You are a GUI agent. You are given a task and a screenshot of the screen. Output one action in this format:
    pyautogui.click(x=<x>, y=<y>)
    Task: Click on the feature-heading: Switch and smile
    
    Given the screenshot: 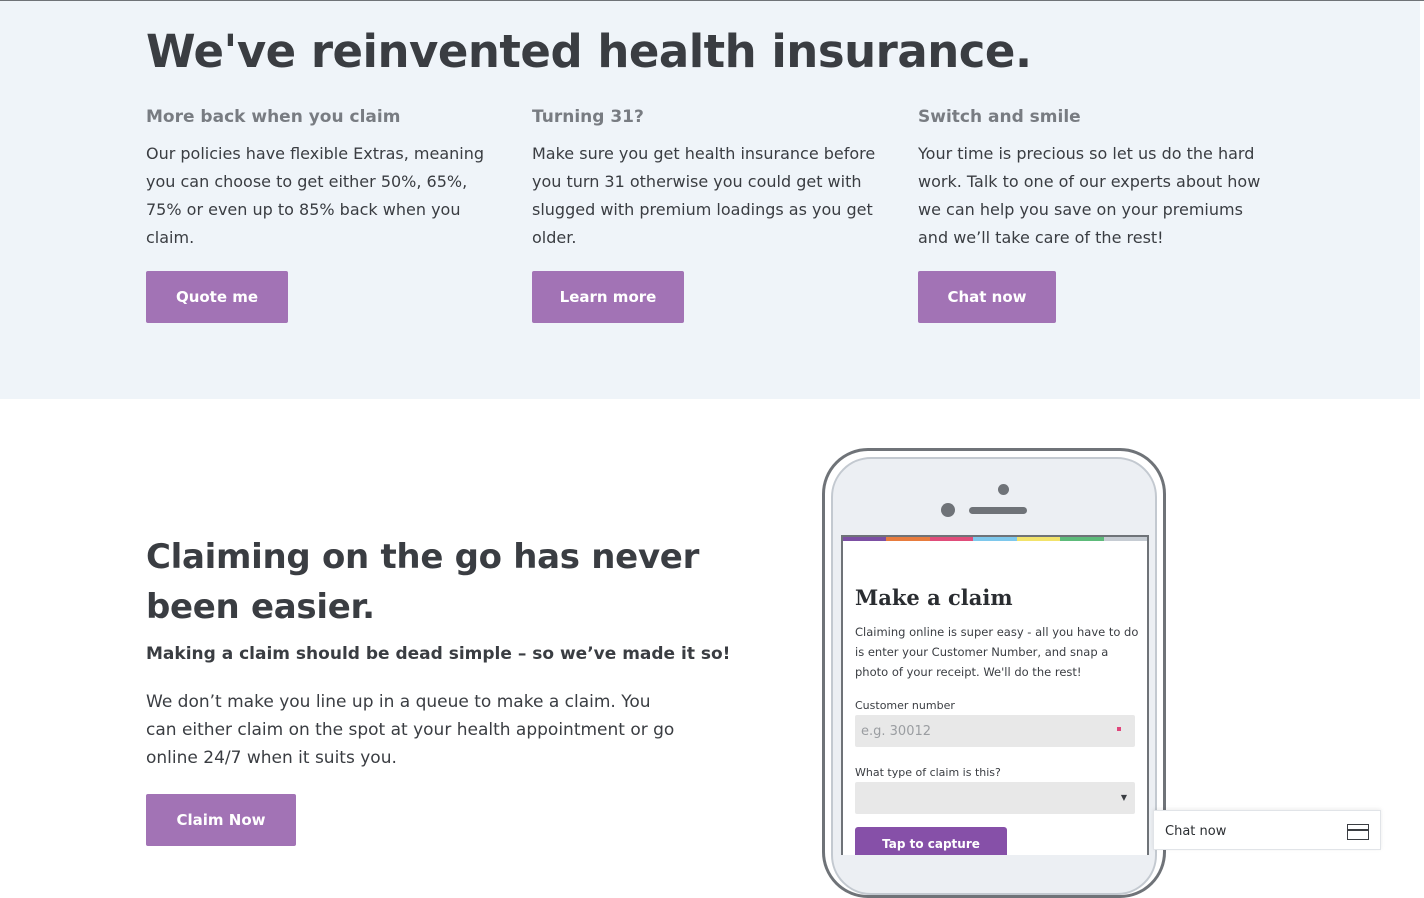 What is the action you would take?
    pyautogui.click(x=999, y=117)
    